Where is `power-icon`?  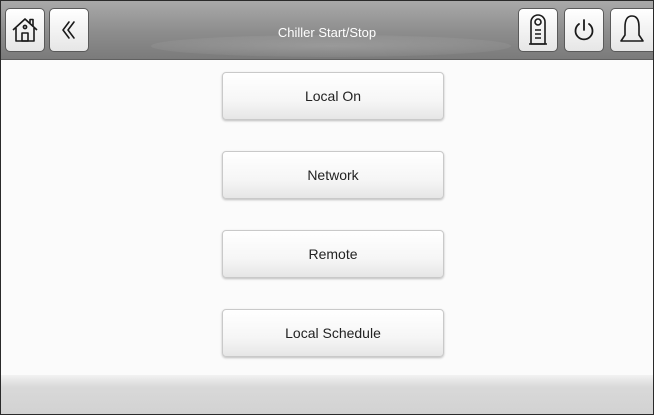 power-icon is located at coordinates (584, 30).